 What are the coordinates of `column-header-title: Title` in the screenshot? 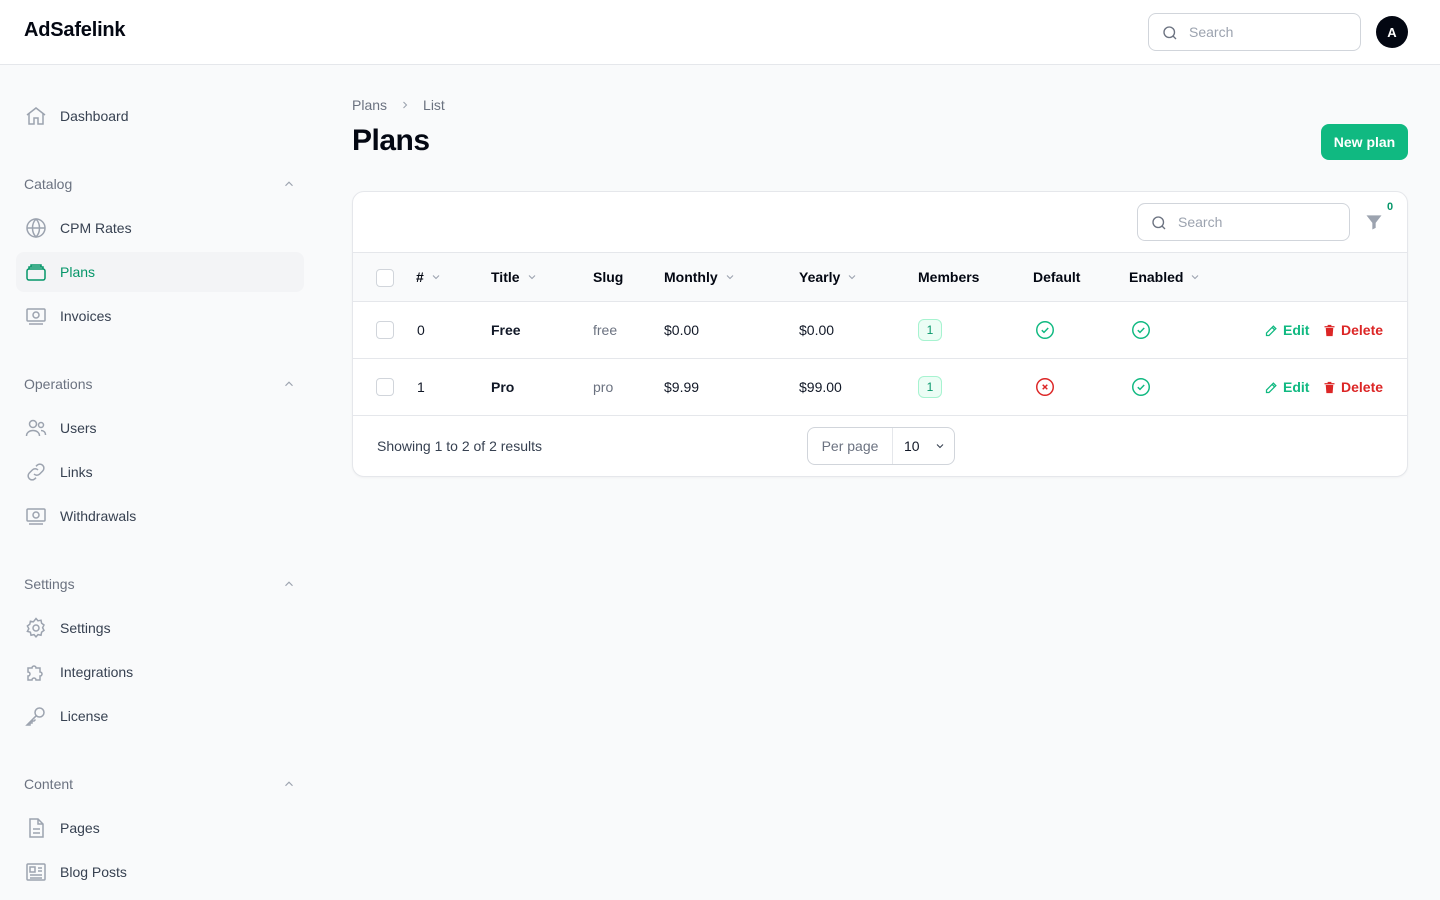 It's located at (514, 277).